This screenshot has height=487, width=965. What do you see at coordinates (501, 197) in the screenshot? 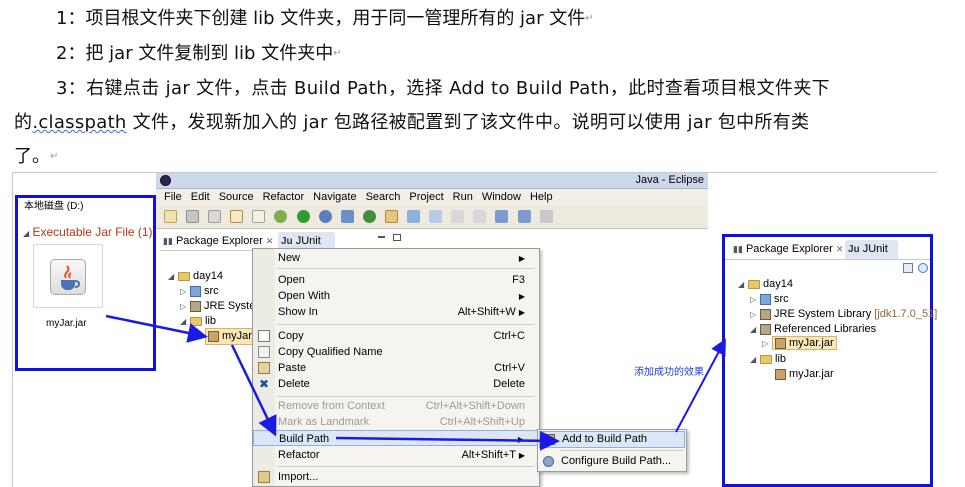
I see `menu-window: Window` at bounding box center [501, 197].